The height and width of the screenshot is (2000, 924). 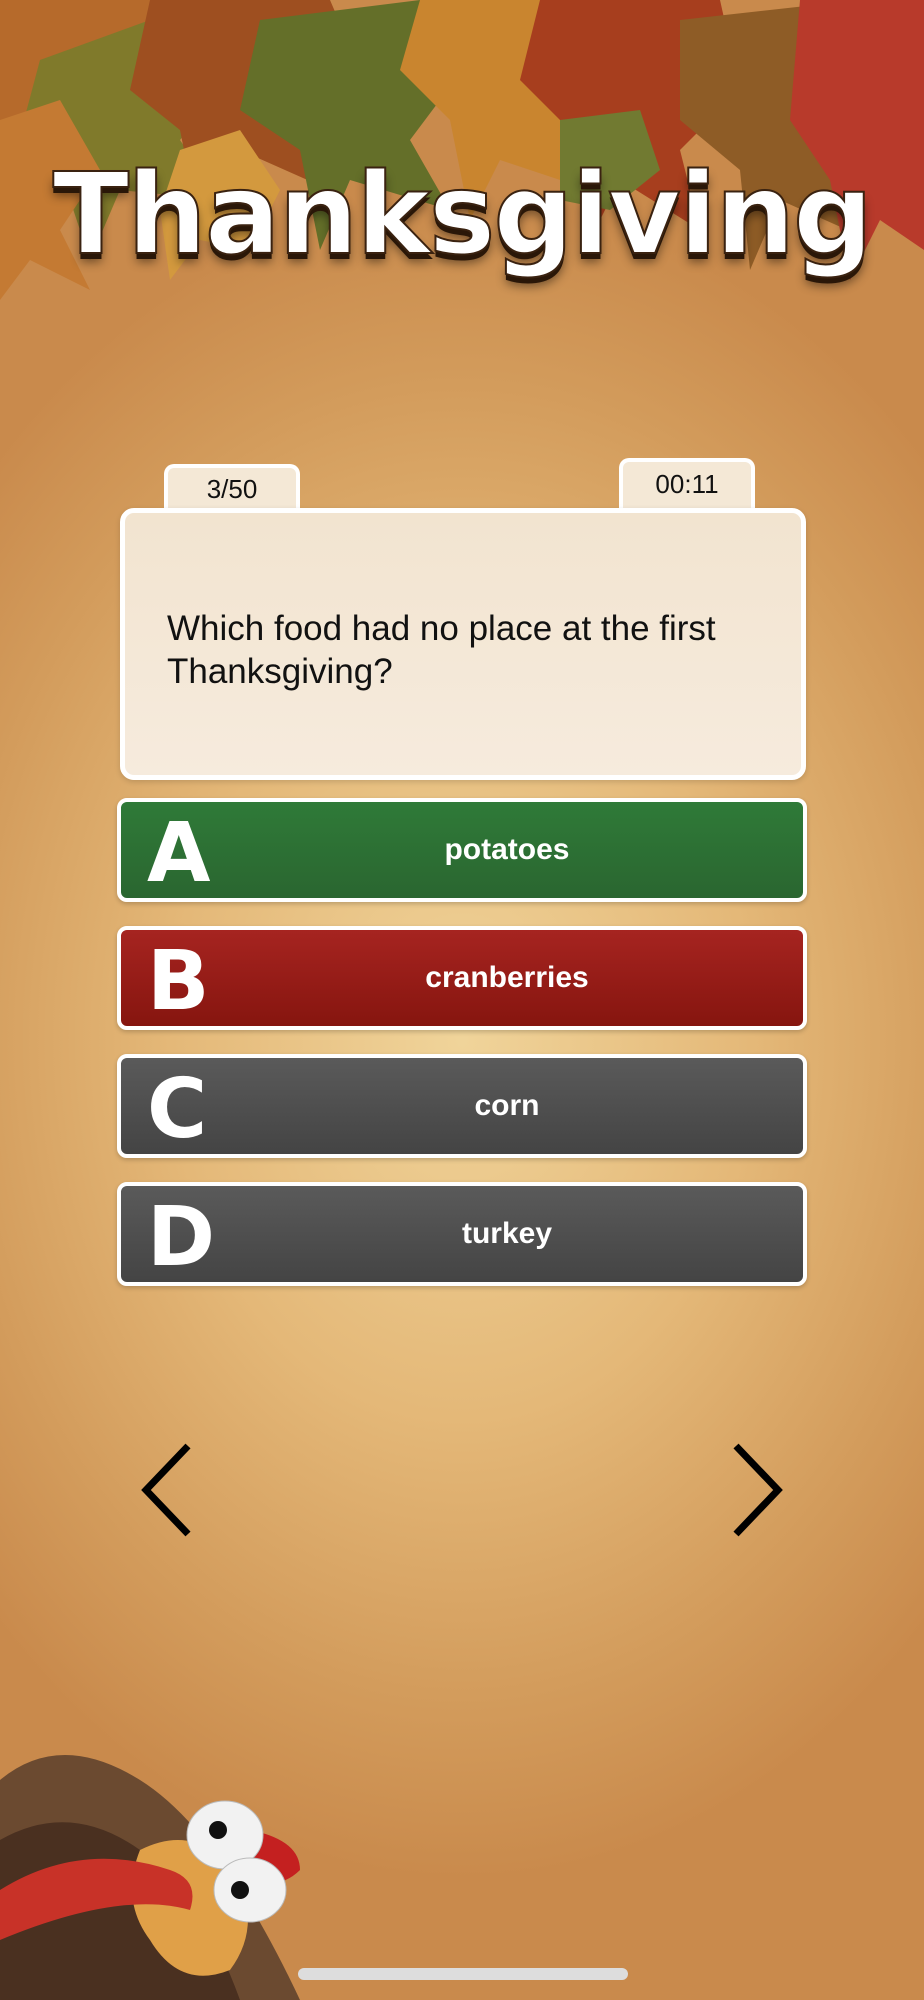 I want to click on app-title: Thanksgiving, so click(x=463, y=215).